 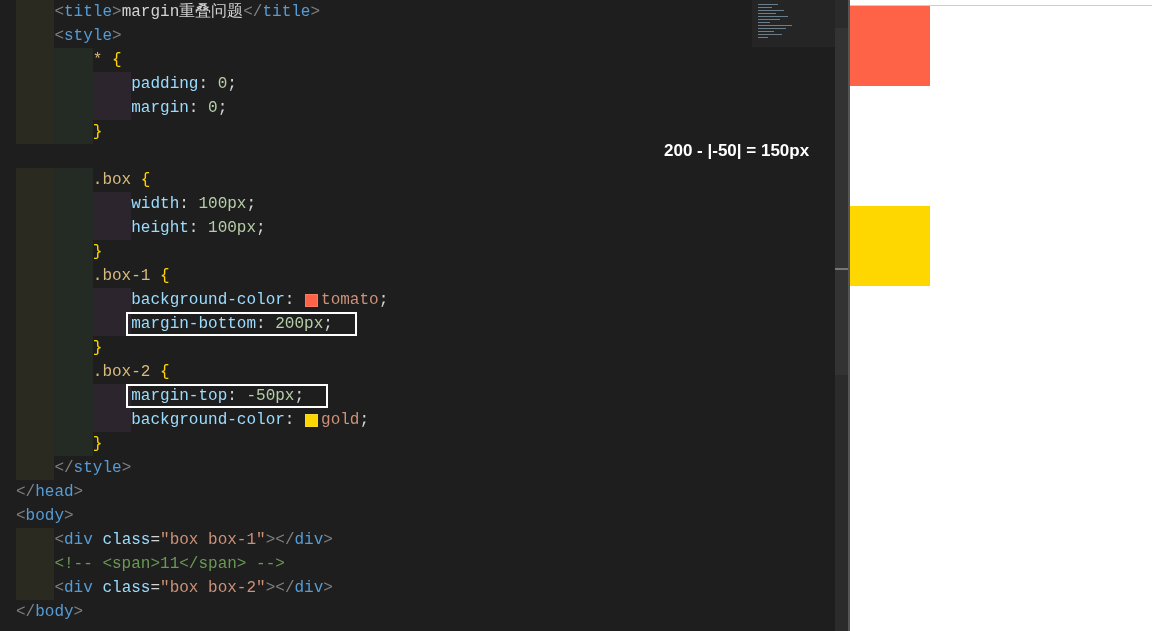 I want to click on code-text: height: 100px;, so click(x=198, y=228).